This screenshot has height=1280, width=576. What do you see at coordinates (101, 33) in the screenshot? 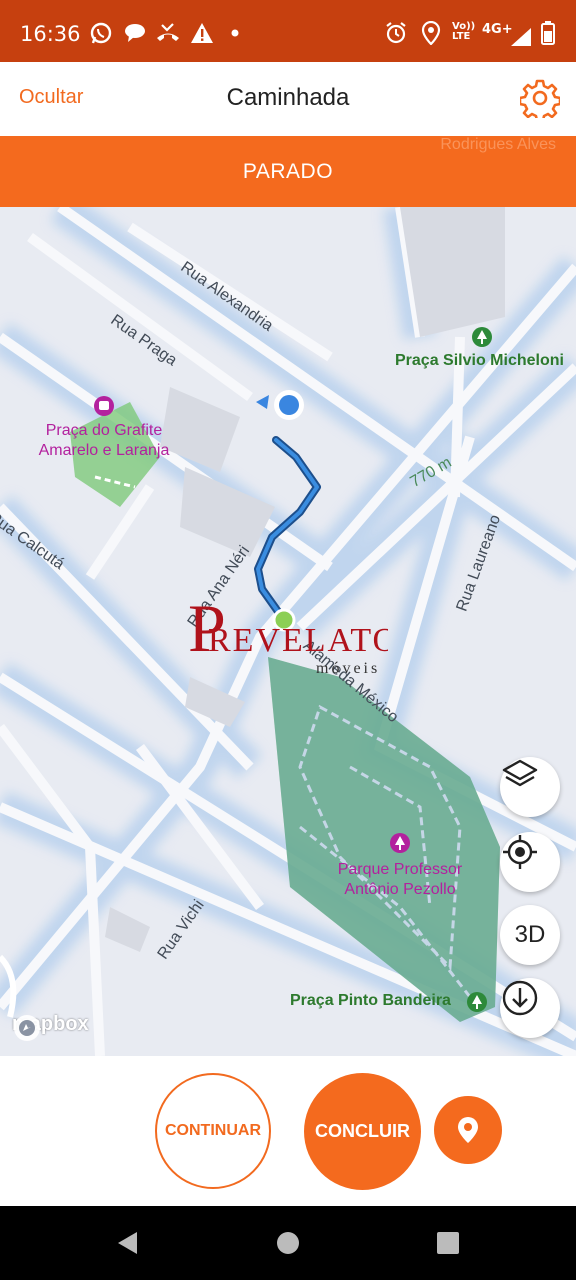
I see `whatsapp-icon` at bounding box center [101, 33].